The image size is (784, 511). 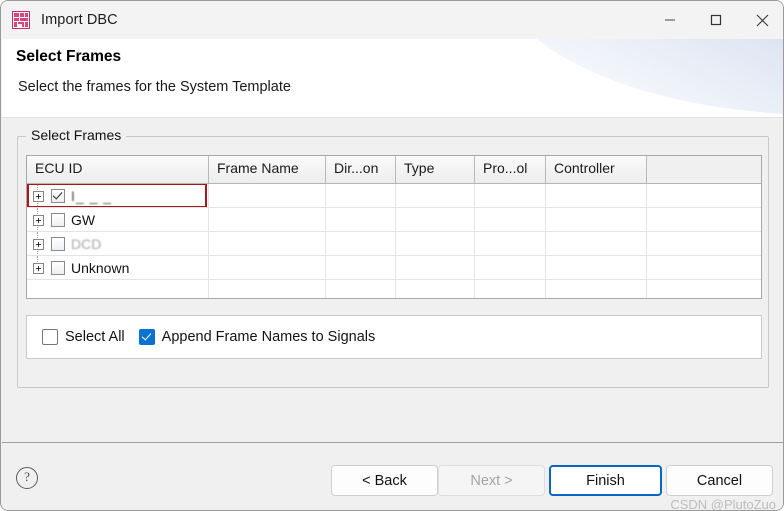 I want to click on table-header-dir-on: Dir...on, so click(x=361, y=169).